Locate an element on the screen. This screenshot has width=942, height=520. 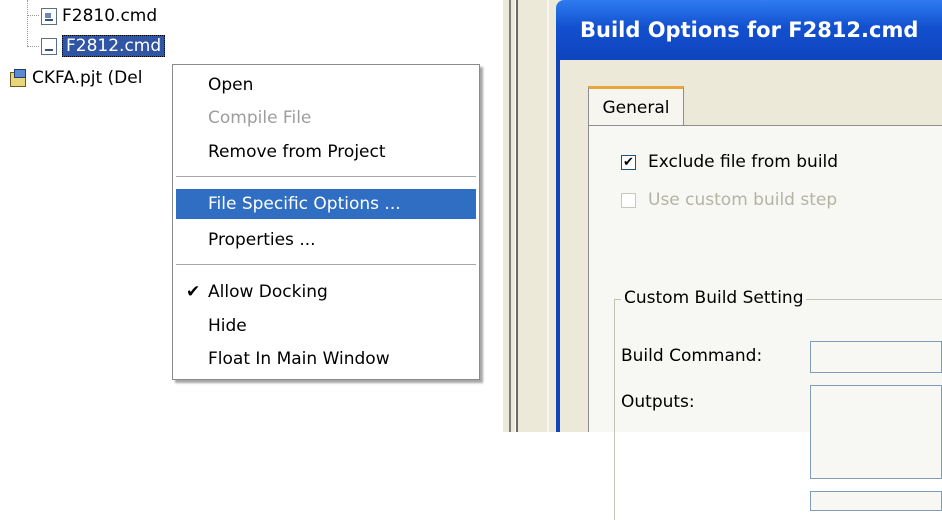
custom-build-step-checkbox: Use custom build step is located at coordinates (729, 200).